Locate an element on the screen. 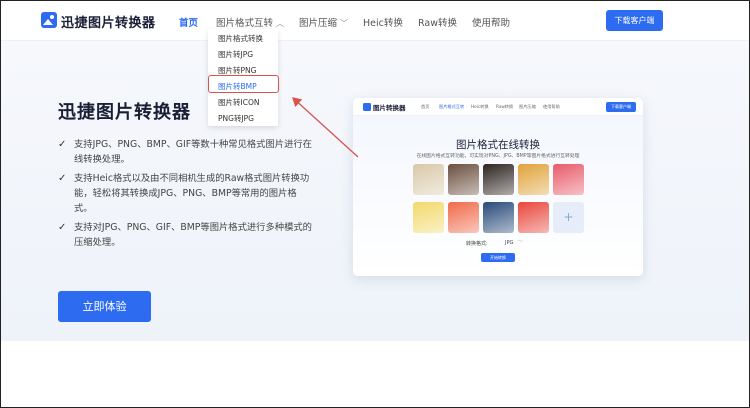 This screenshot has width=750, height=408. dropdown-item-png-to-jpg: PNG转JPG is located at coordinates (236, 118).